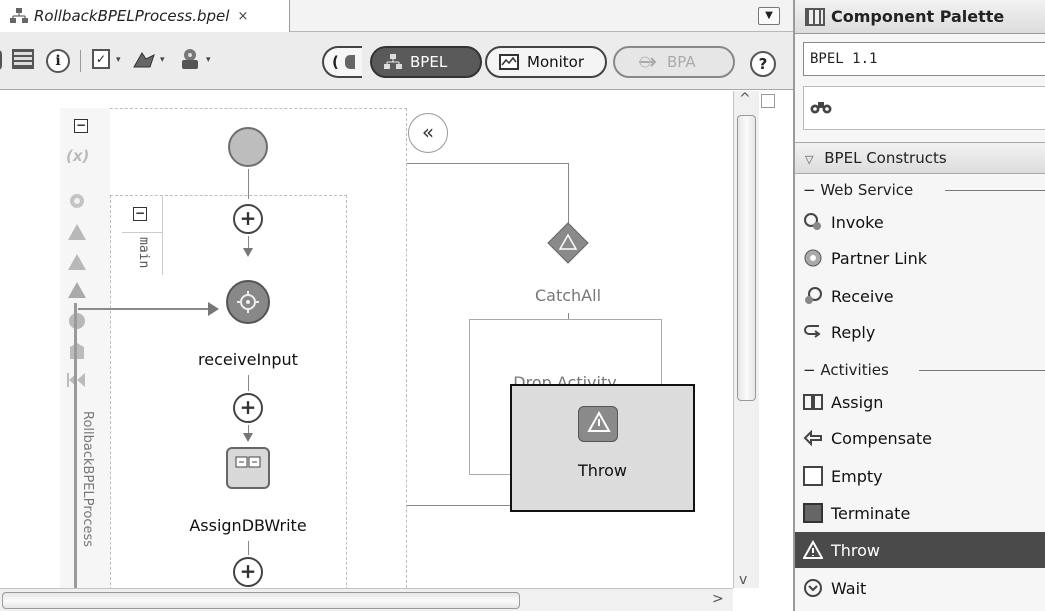 Image resolution: width=1045 pixels, height=611 pixels. Describe the element at coordinates (881, 438) in the screenshot. I see `item-label: Compensate` at that location.